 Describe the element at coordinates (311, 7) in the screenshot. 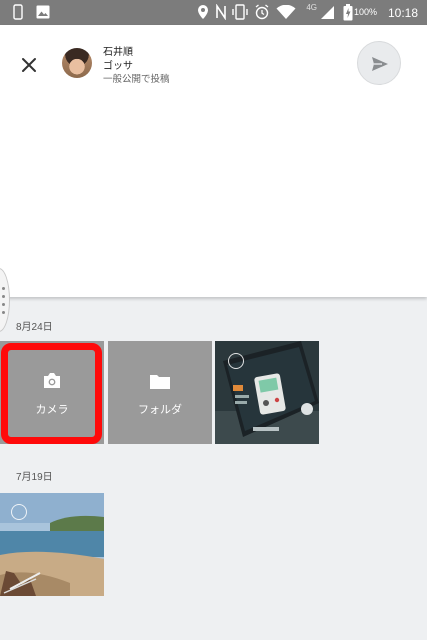

I see `network-type: 4G` at that location.